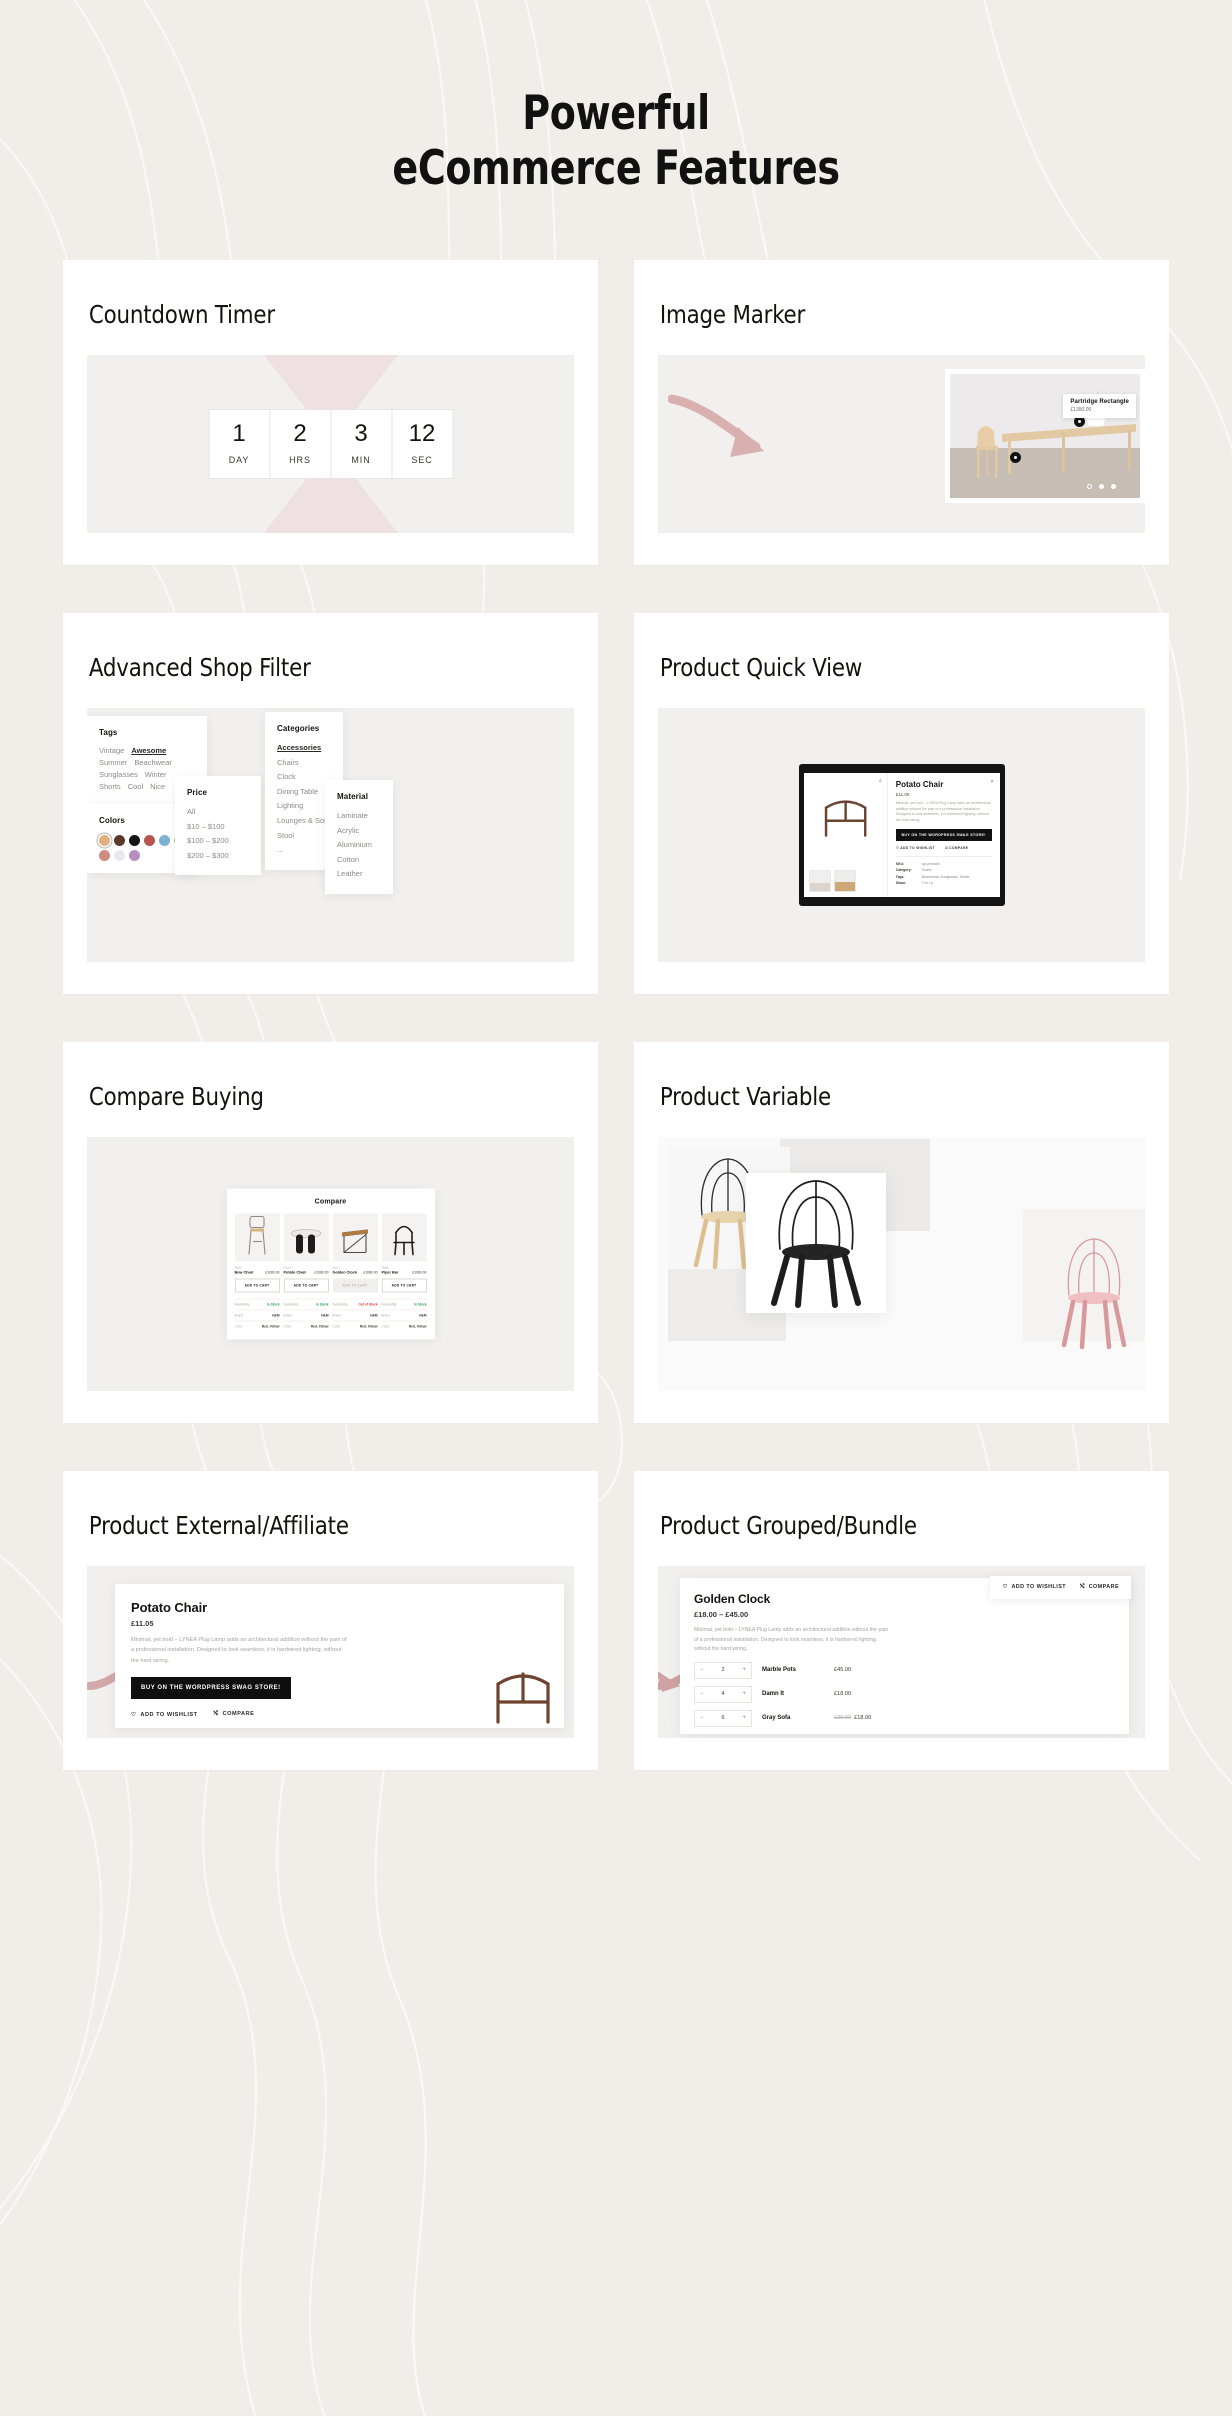  Describe the element at coordinates (234, 1714) in the screenshot. I see `product-external-compare-button: ⤭ COMPARE` at that location.